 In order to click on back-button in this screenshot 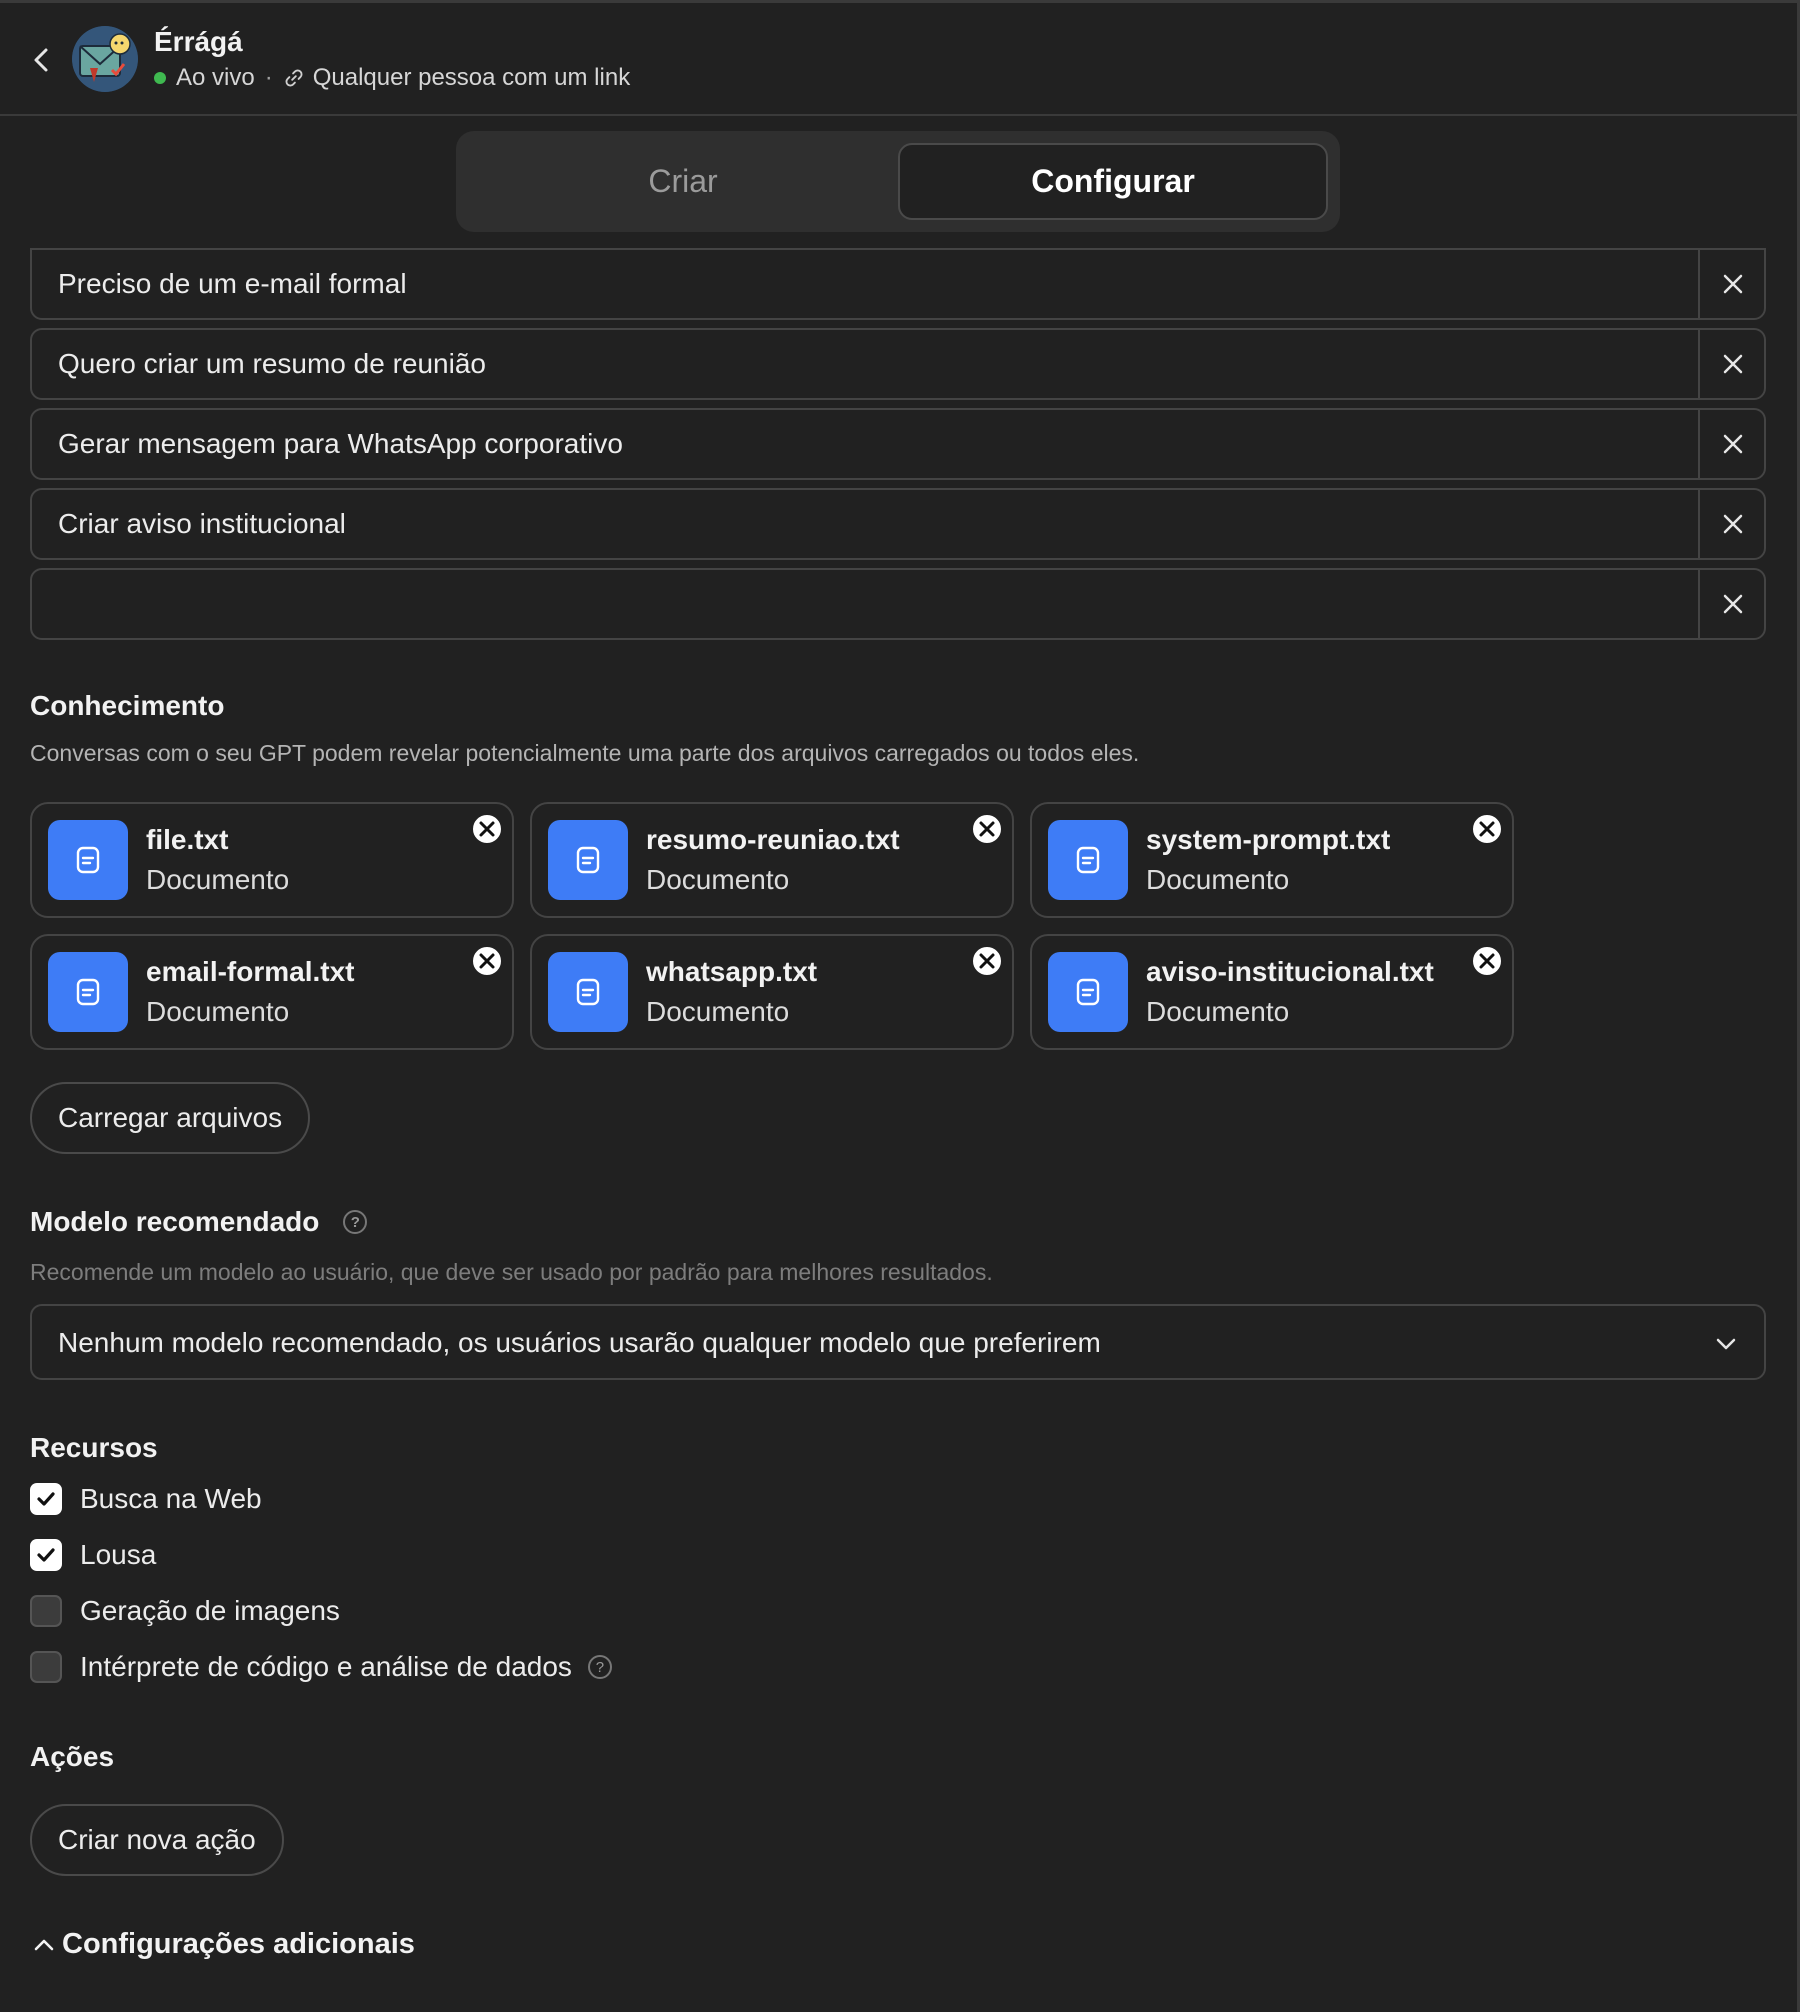, I will do `click(42, 60)`.